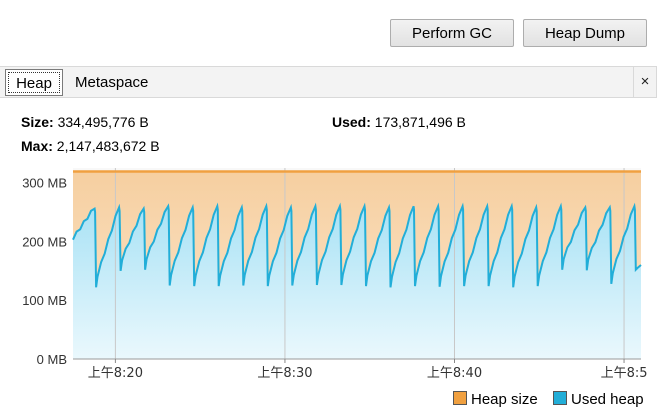 Image resolution: width=666 pixels, height=420 pixels. I want to click on max-value: 2,147,483,672 B, so click(108, 146).